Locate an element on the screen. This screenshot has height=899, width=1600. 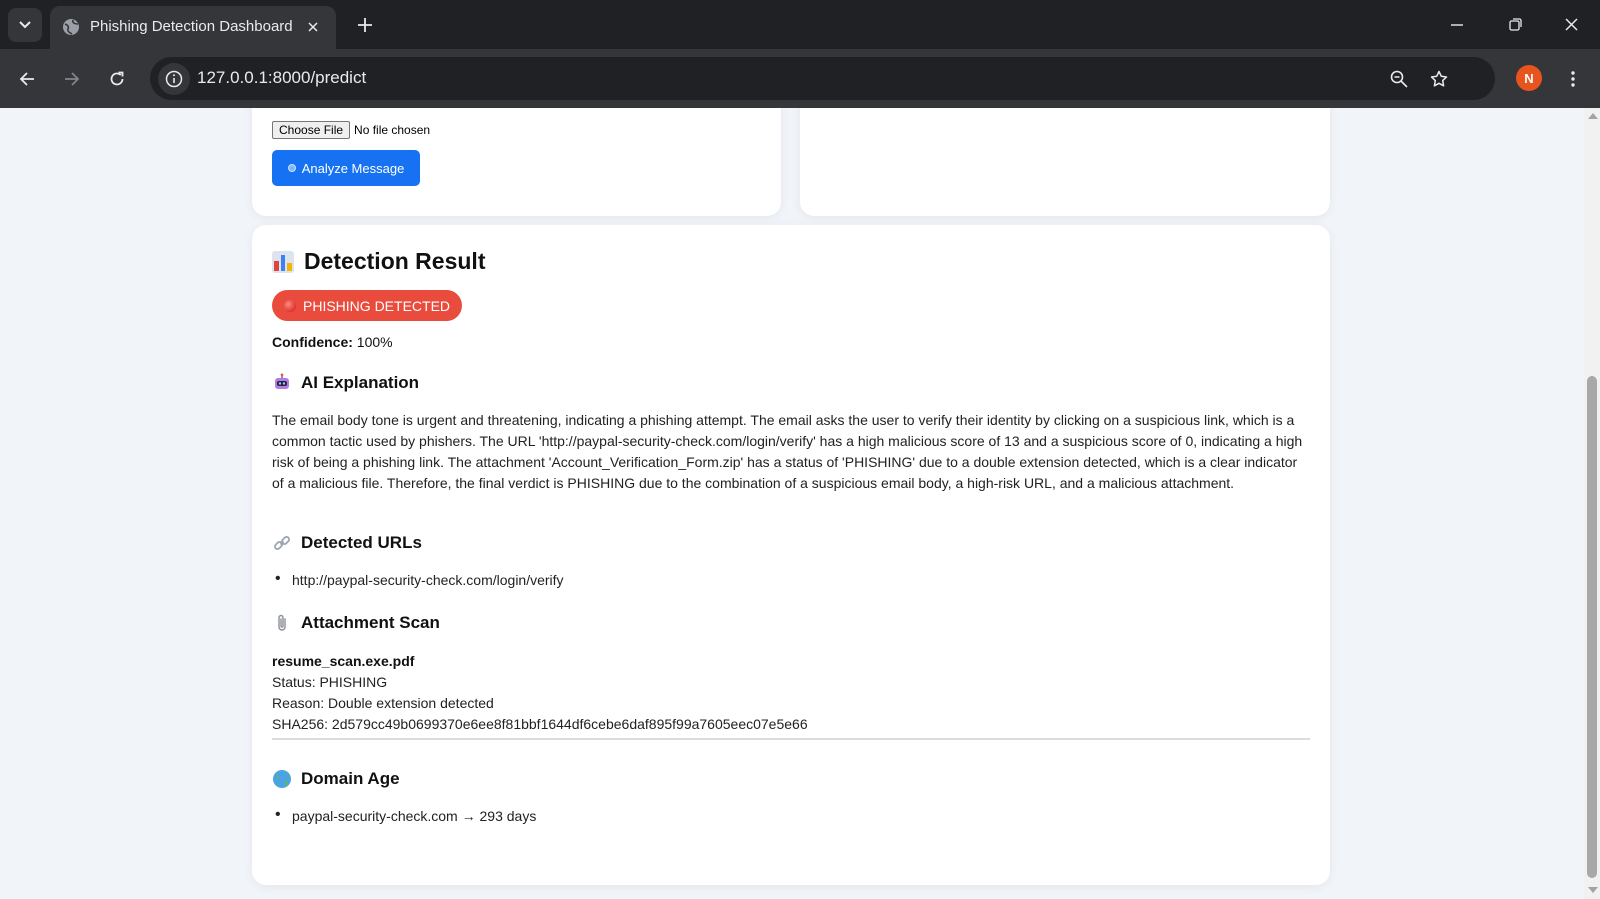
ai-explanation-heading: AI Explanation is located at coordinates (345, 383).